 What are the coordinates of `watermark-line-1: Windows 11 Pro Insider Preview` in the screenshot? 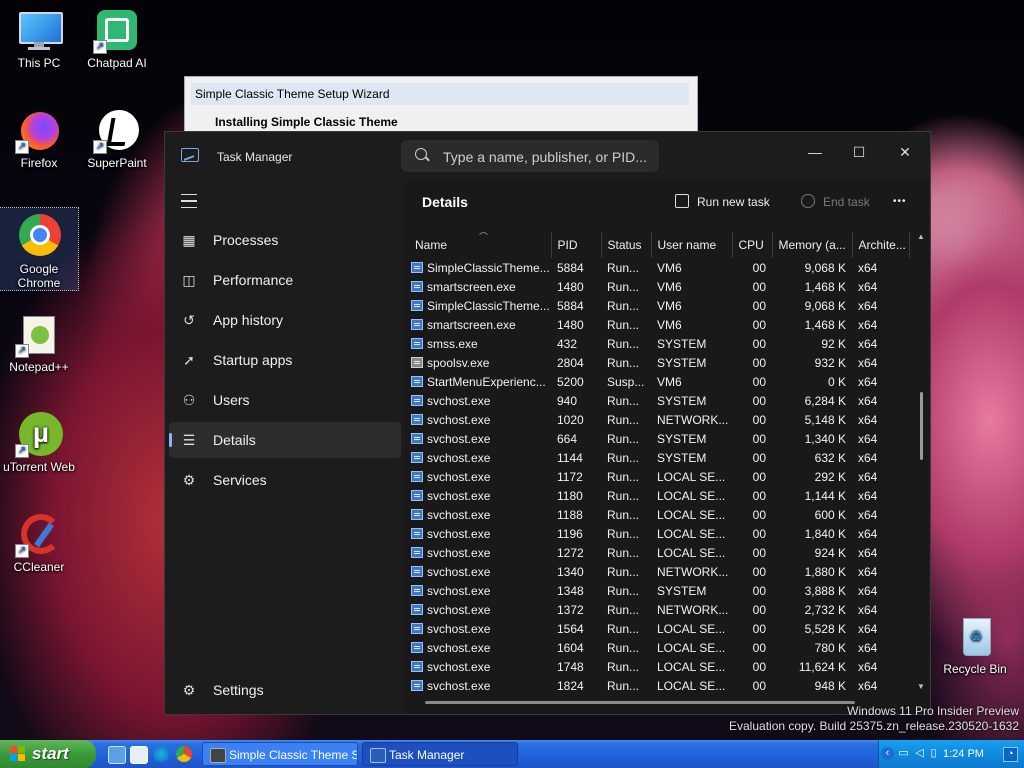 It's located at (933, 711).